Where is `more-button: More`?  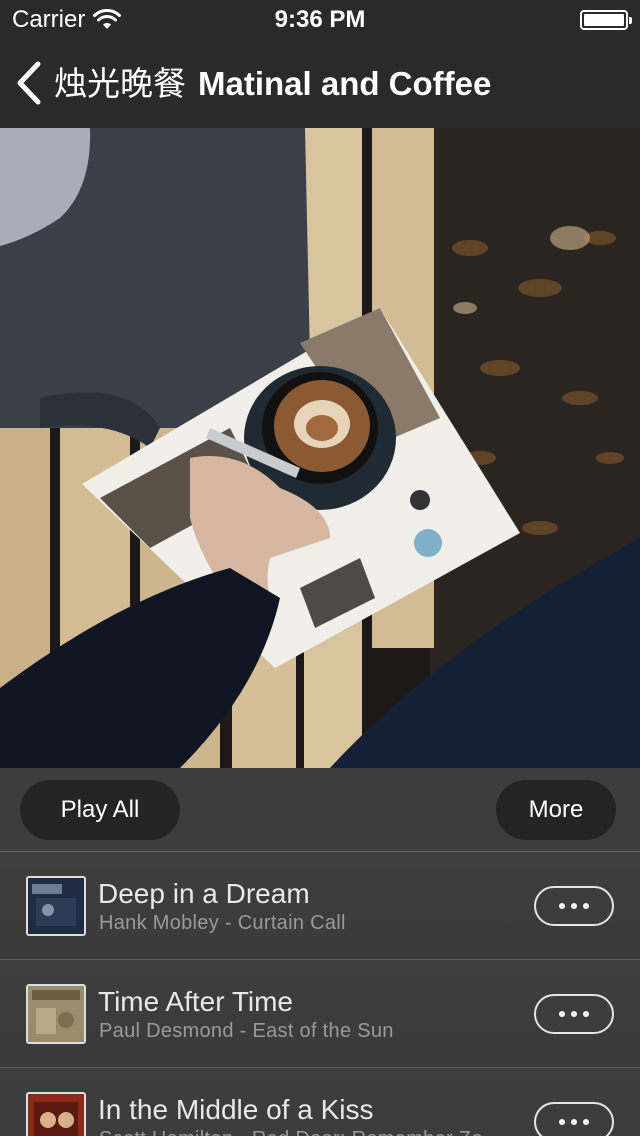
more-button: More is located at coordinates (556, 810).